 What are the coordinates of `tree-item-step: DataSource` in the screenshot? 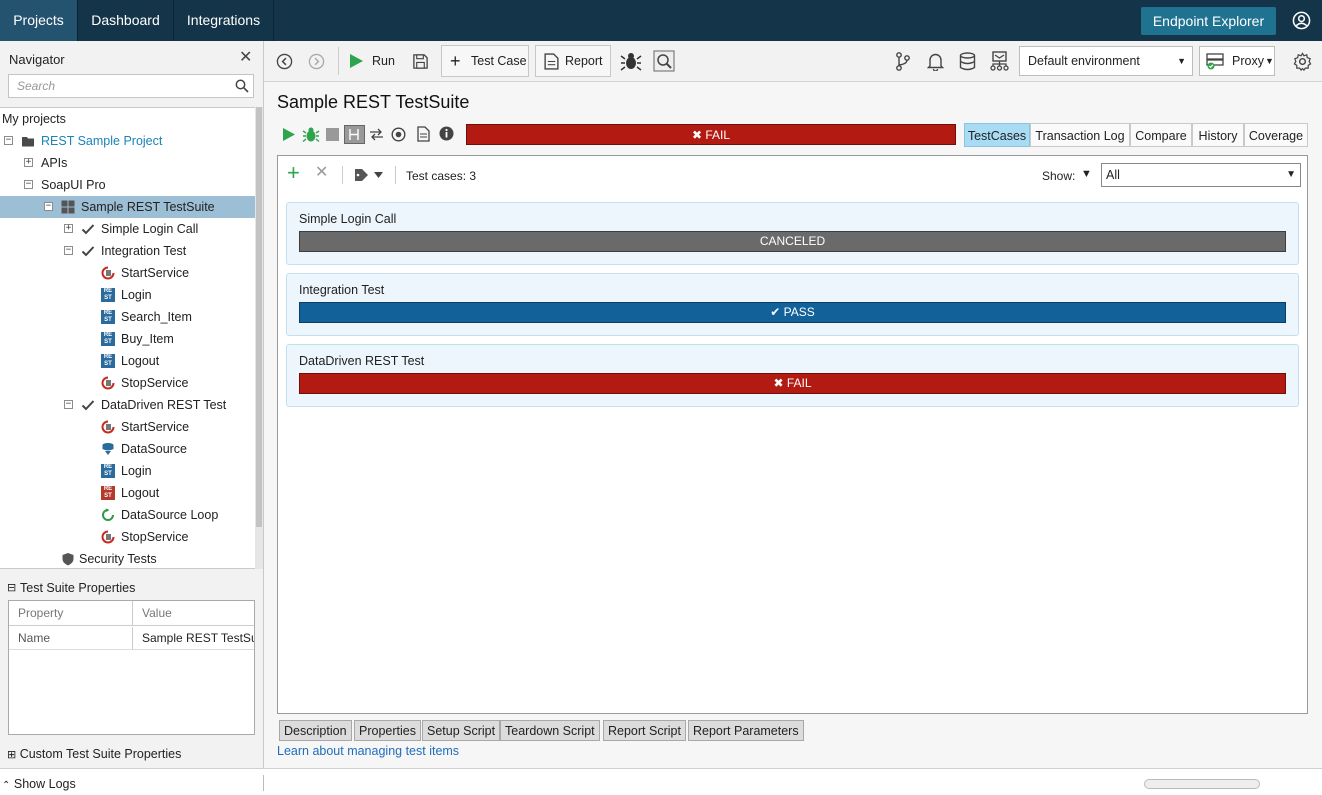 It's located at (127, 449).